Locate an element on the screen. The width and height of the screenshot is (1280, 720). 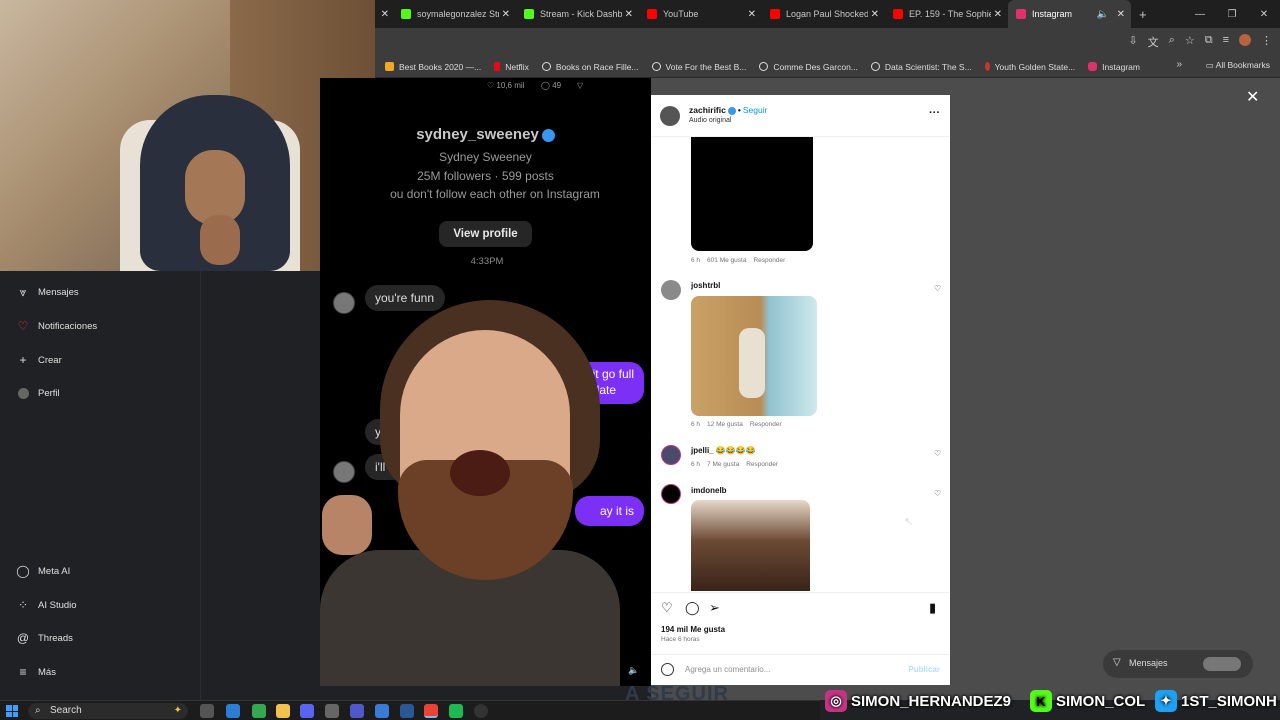
speaker-icon: 🔈 is located at coordinates (1103, 14).